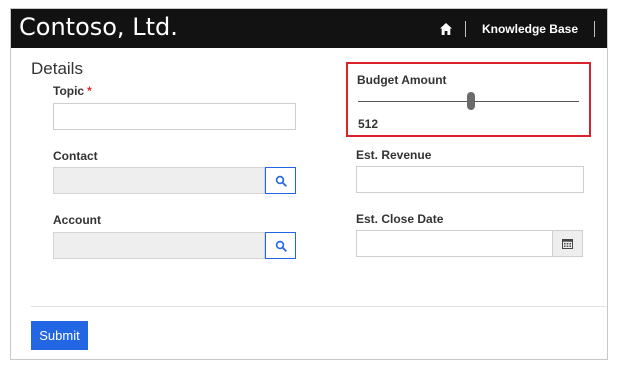 The image size is (623, 373). I want to click on required-marker: *, so click(89, 91).